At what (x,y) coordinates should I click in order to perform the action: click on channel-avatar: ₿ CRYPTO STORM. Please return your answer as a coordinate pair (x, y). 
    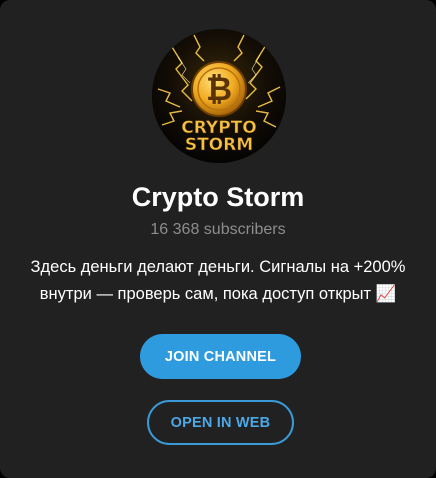
    Looking at the image, I should click on (219, 96).